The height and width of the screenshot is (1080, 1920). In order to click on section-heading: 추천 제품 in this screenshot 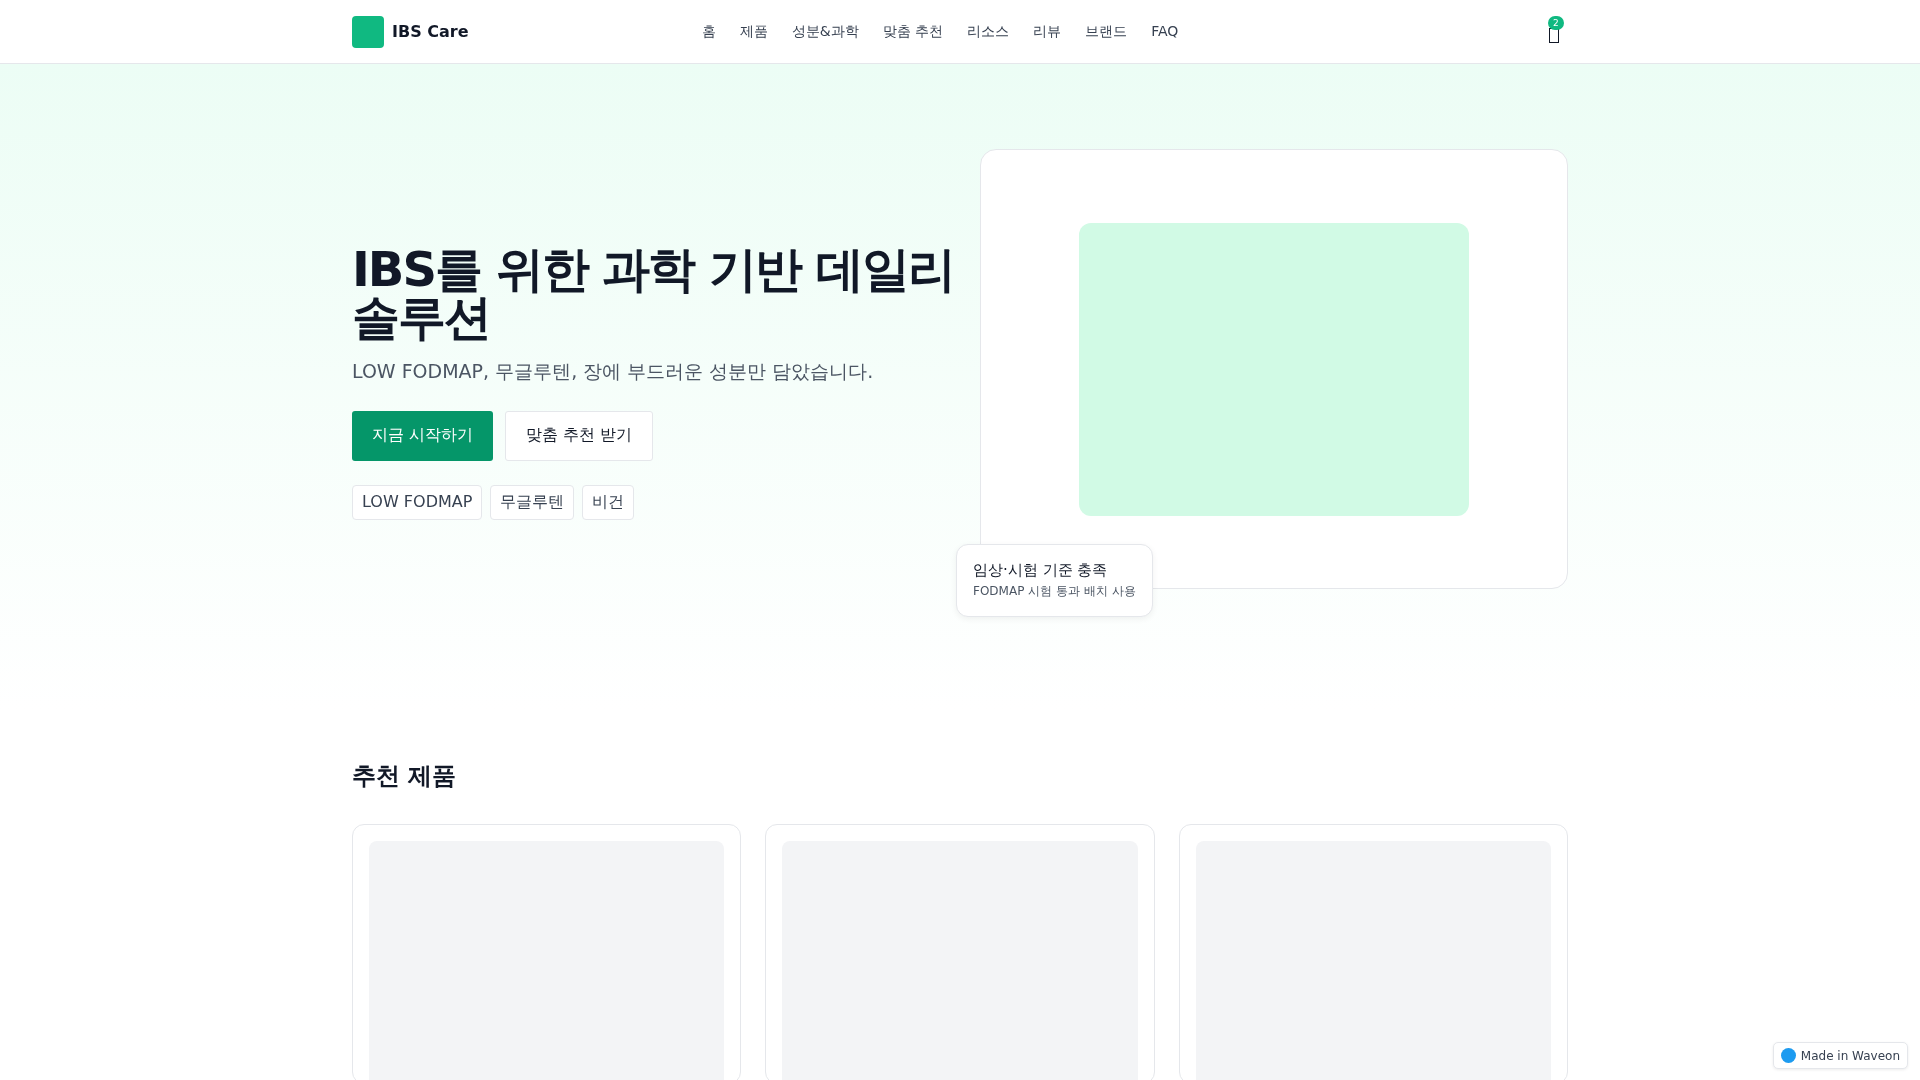, I will do `click(405, 776)`.